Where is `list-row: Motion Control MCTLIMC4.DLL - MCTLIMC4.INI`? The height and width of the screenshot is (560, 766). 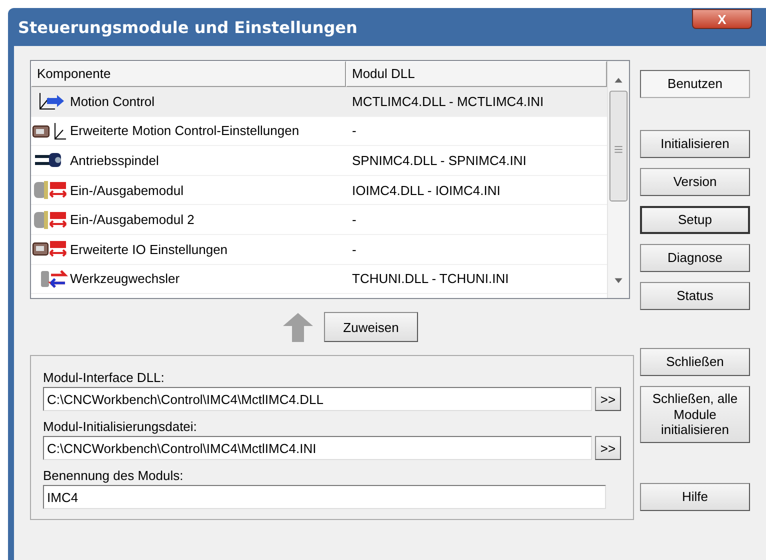
list-row: Motion Control MCTLIMC4.DLL - MCTLIMC4.INI is located at coordinates (319, 102).